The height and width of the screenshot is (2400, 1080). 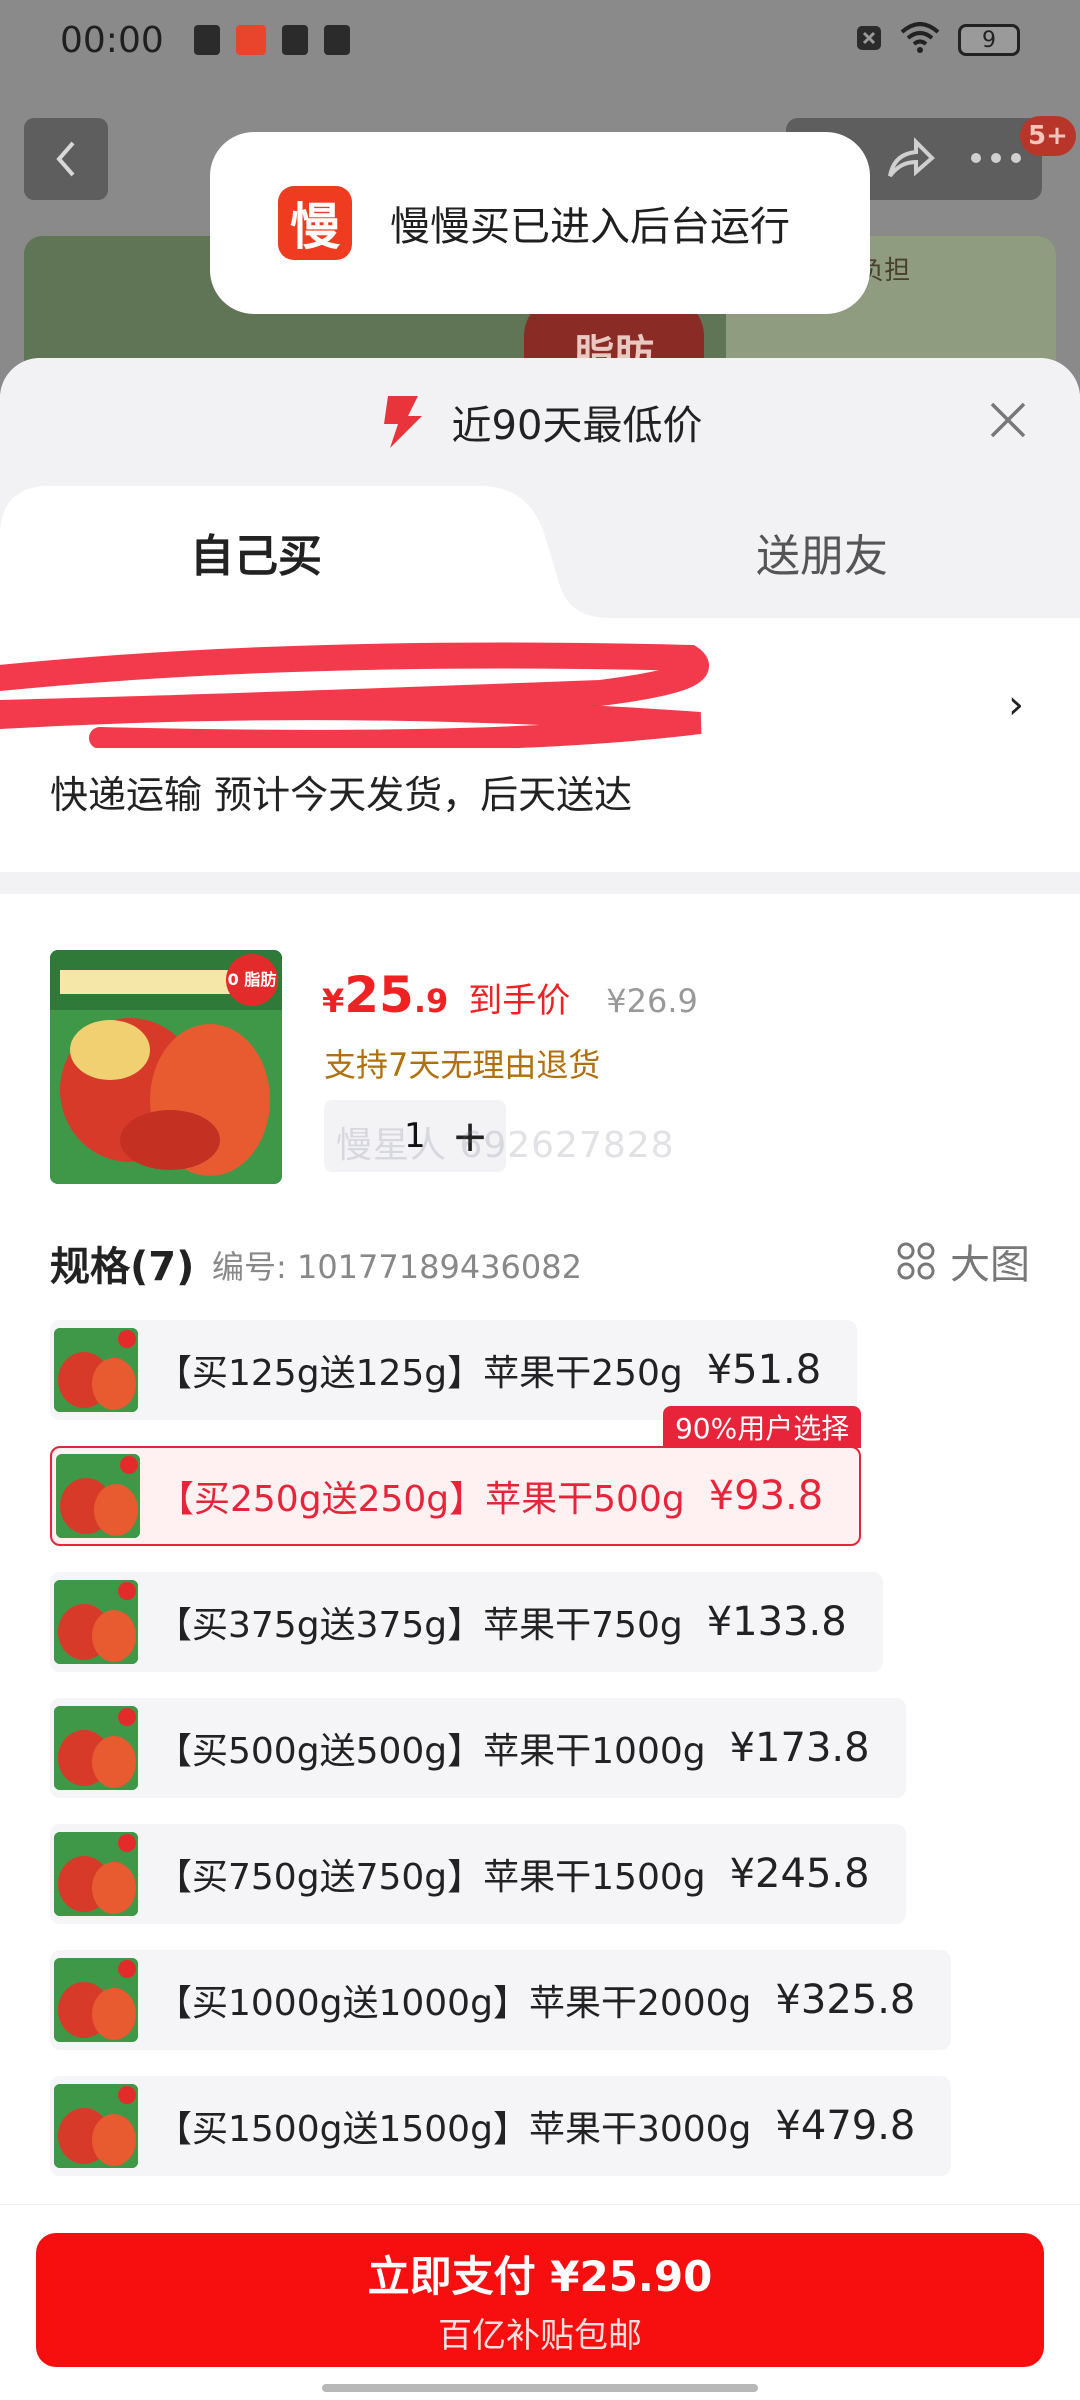 I want to click on status-icons-left, so click(x=271, y=40).